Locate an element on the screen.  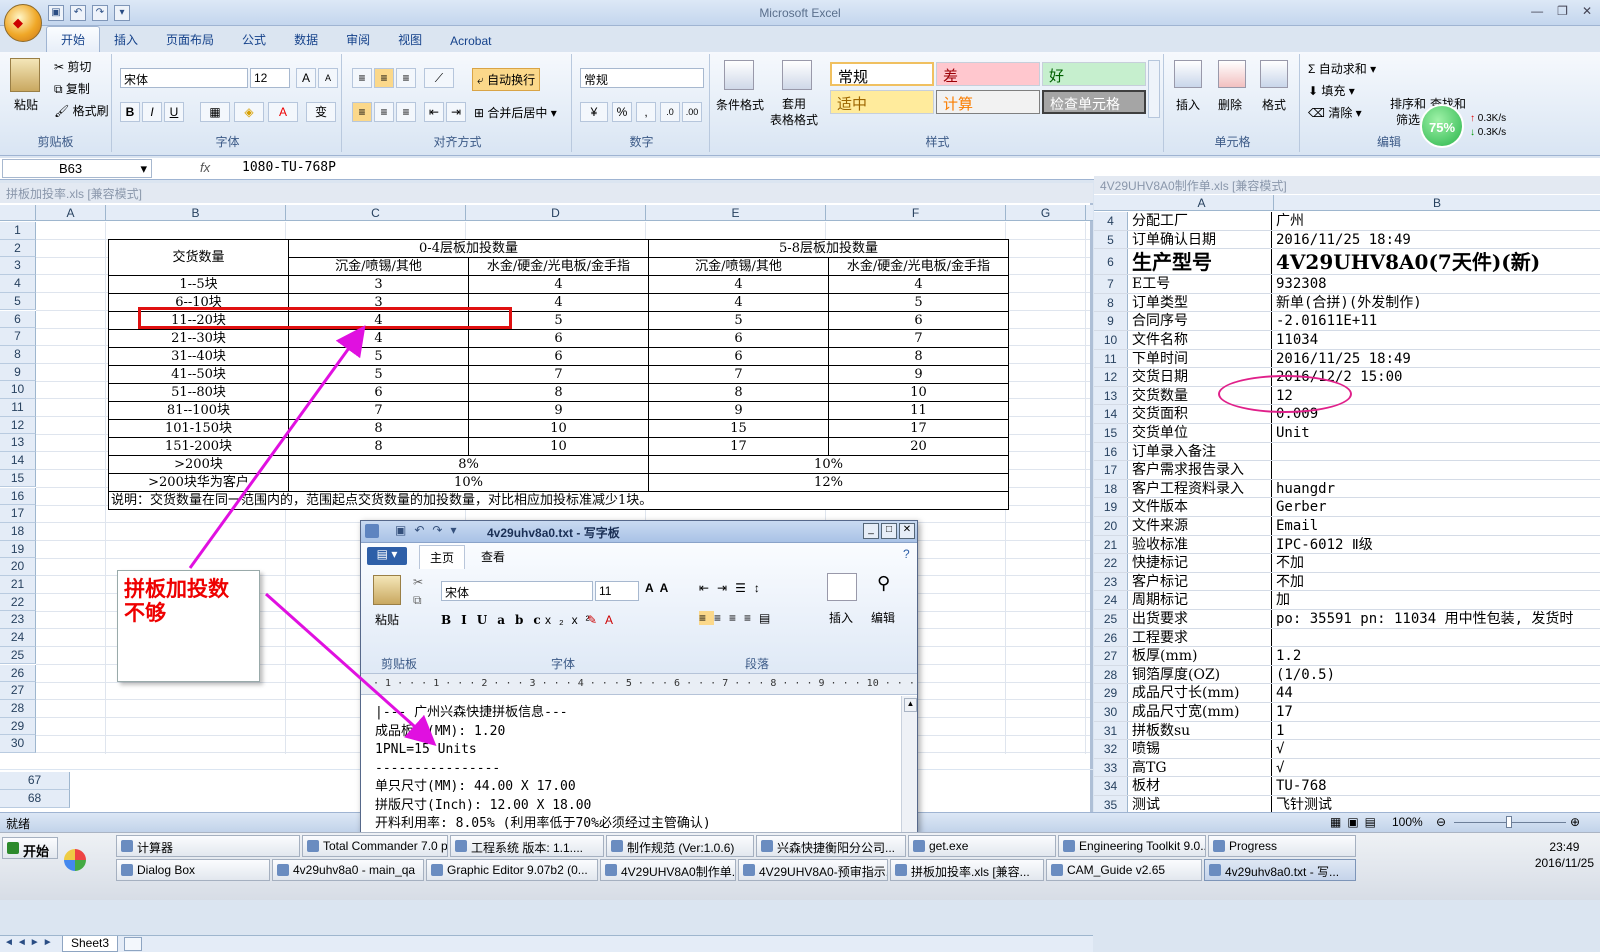
taskbar-button-label: Progress is located at coordinates (1253, 846).